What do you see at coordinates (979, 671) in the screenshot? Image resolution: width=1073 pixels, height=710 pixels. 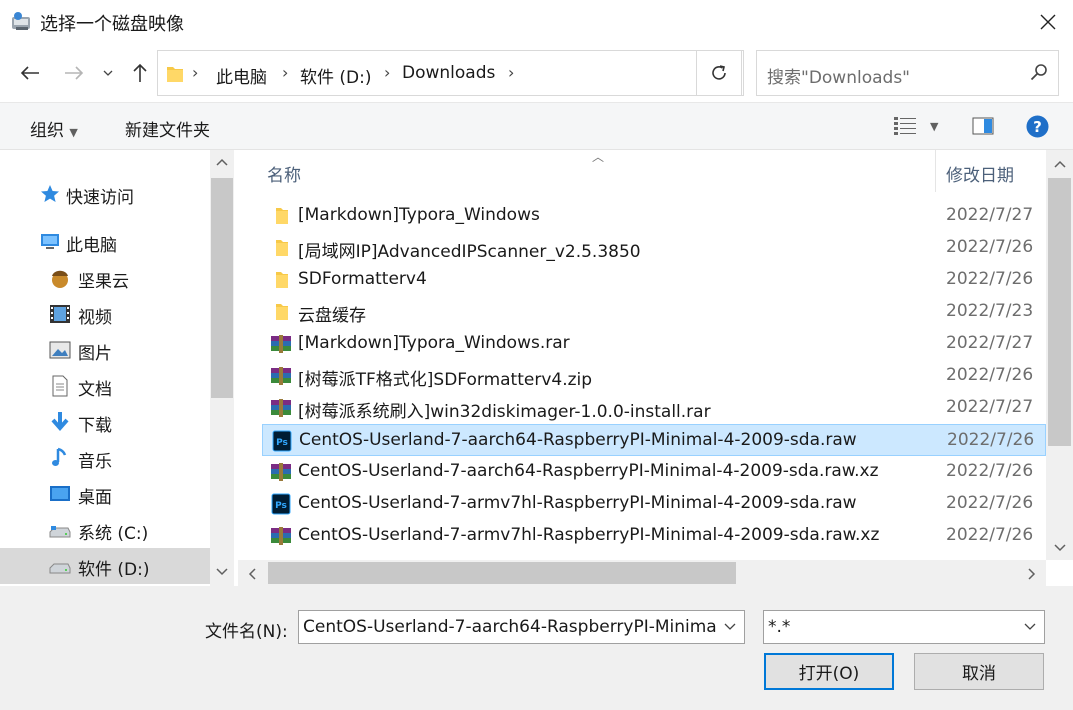 I see `cancel-button: 取消` at bounding box center [979, 671].